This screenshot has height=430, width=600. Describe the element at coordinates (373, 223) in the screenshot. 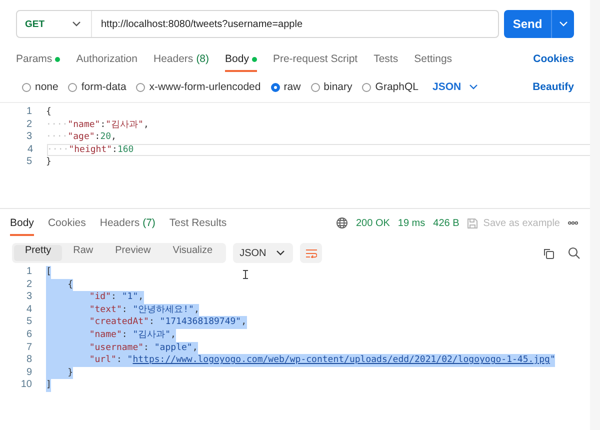

I see `status-code: 200 OK` at that location.